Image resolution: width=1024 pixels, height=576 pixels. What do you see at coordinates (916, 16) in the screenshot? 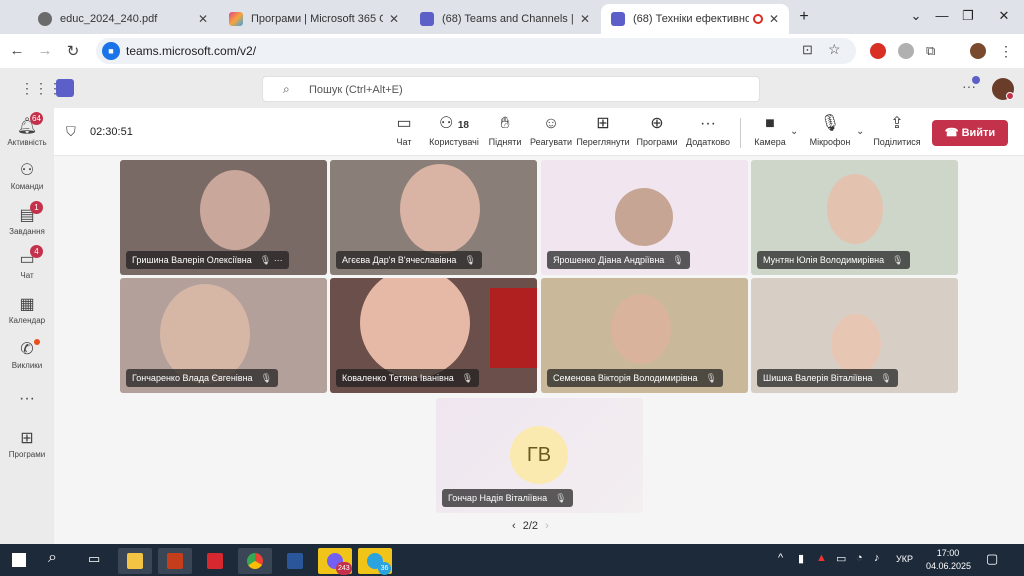
I see `tab-search-button: ⌄` at bounding box center [916, 16].